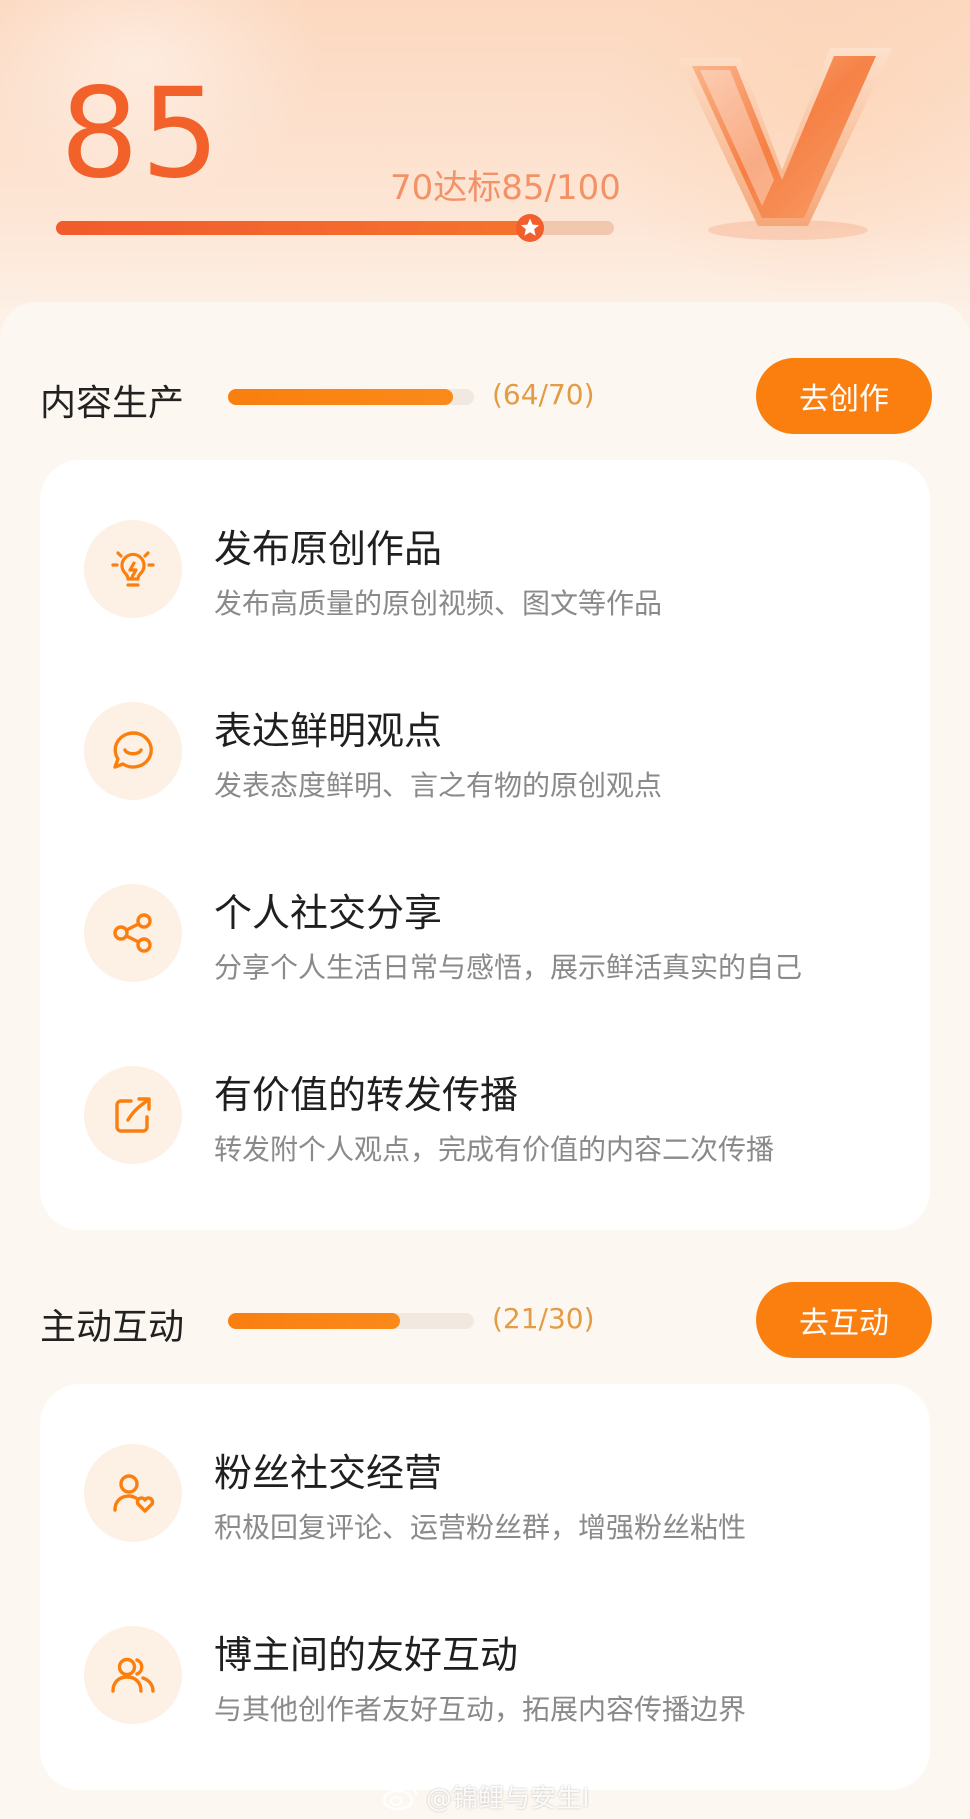 This screenshot has height=1819, width=970. I want to click on item-description: 发表态度鲜明、言之有物的原创观点, so click(438, 785).